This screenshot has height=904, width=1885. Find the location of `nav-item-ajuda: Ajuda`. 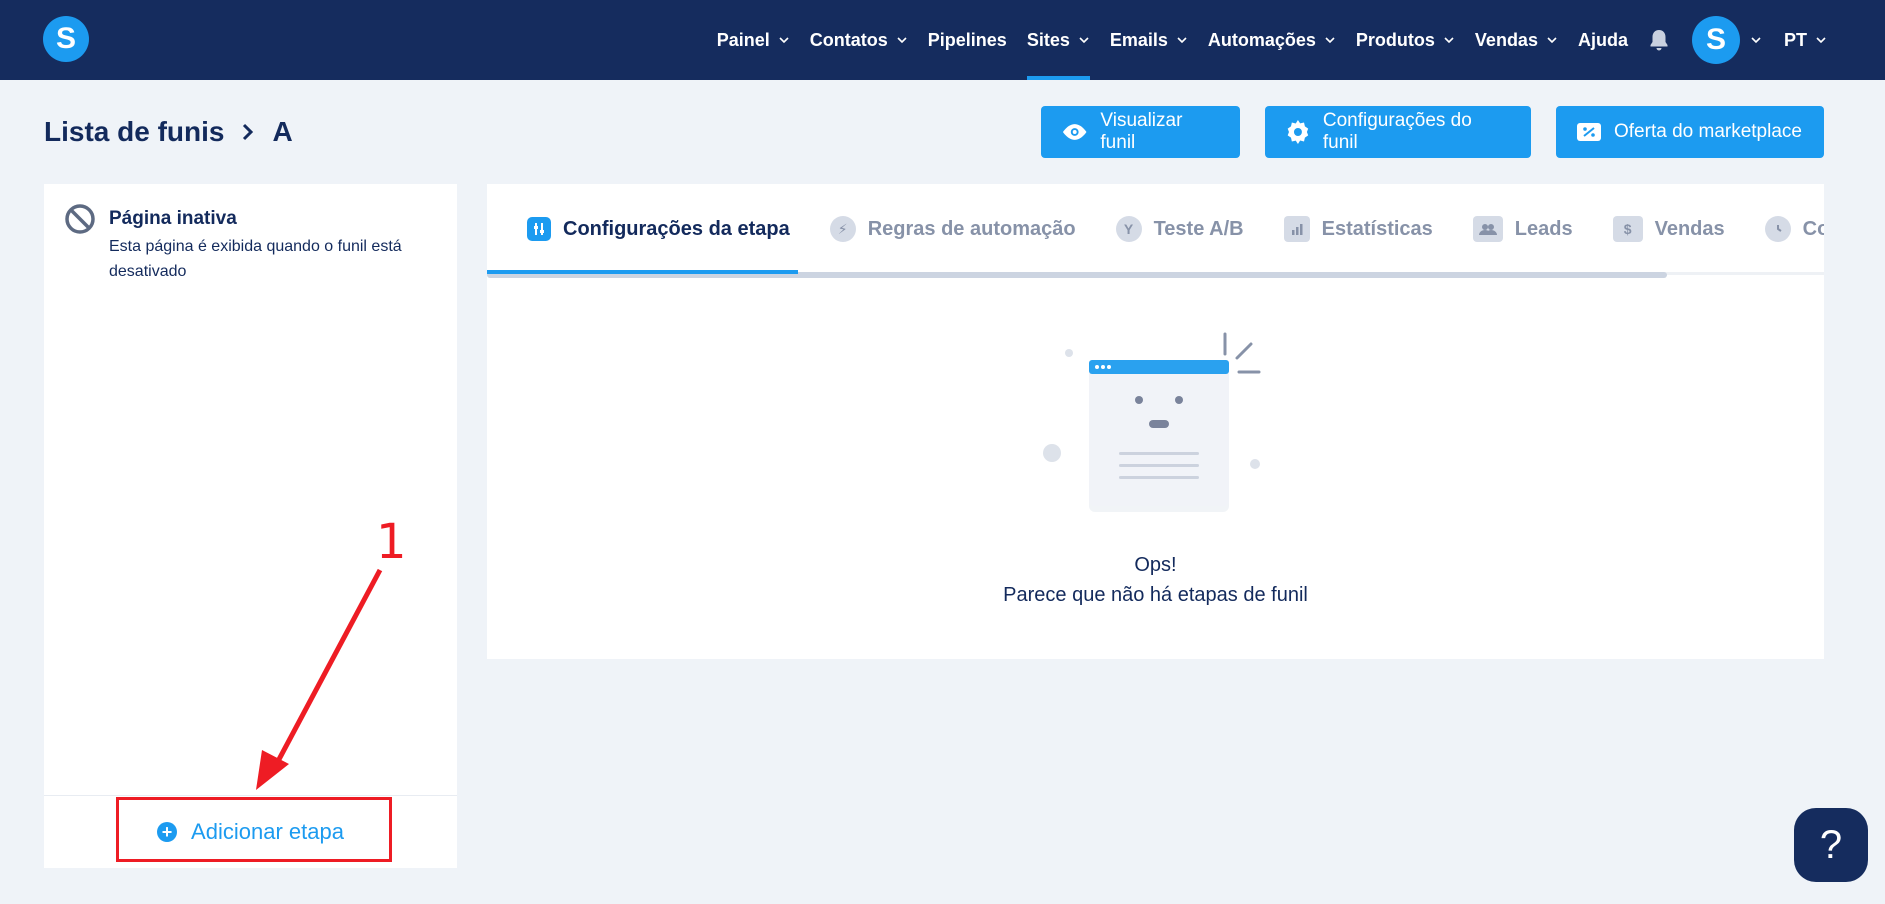

nav-item-ajuda: Ajuda is located at coordinates (1603, 40).